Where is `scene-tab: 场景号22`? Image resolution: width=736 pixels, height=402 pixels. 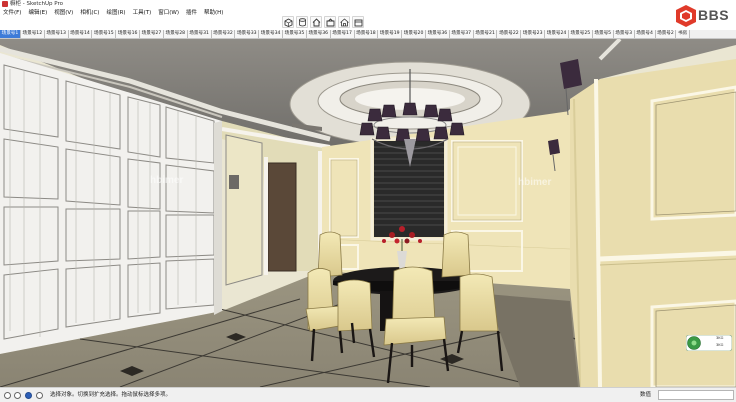
scene-tab: 场景号22 is located at coordinates (509, 34).